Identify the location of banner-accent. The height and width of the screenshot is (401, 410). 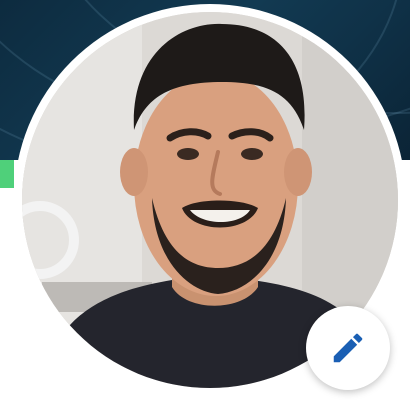
(7, 174).